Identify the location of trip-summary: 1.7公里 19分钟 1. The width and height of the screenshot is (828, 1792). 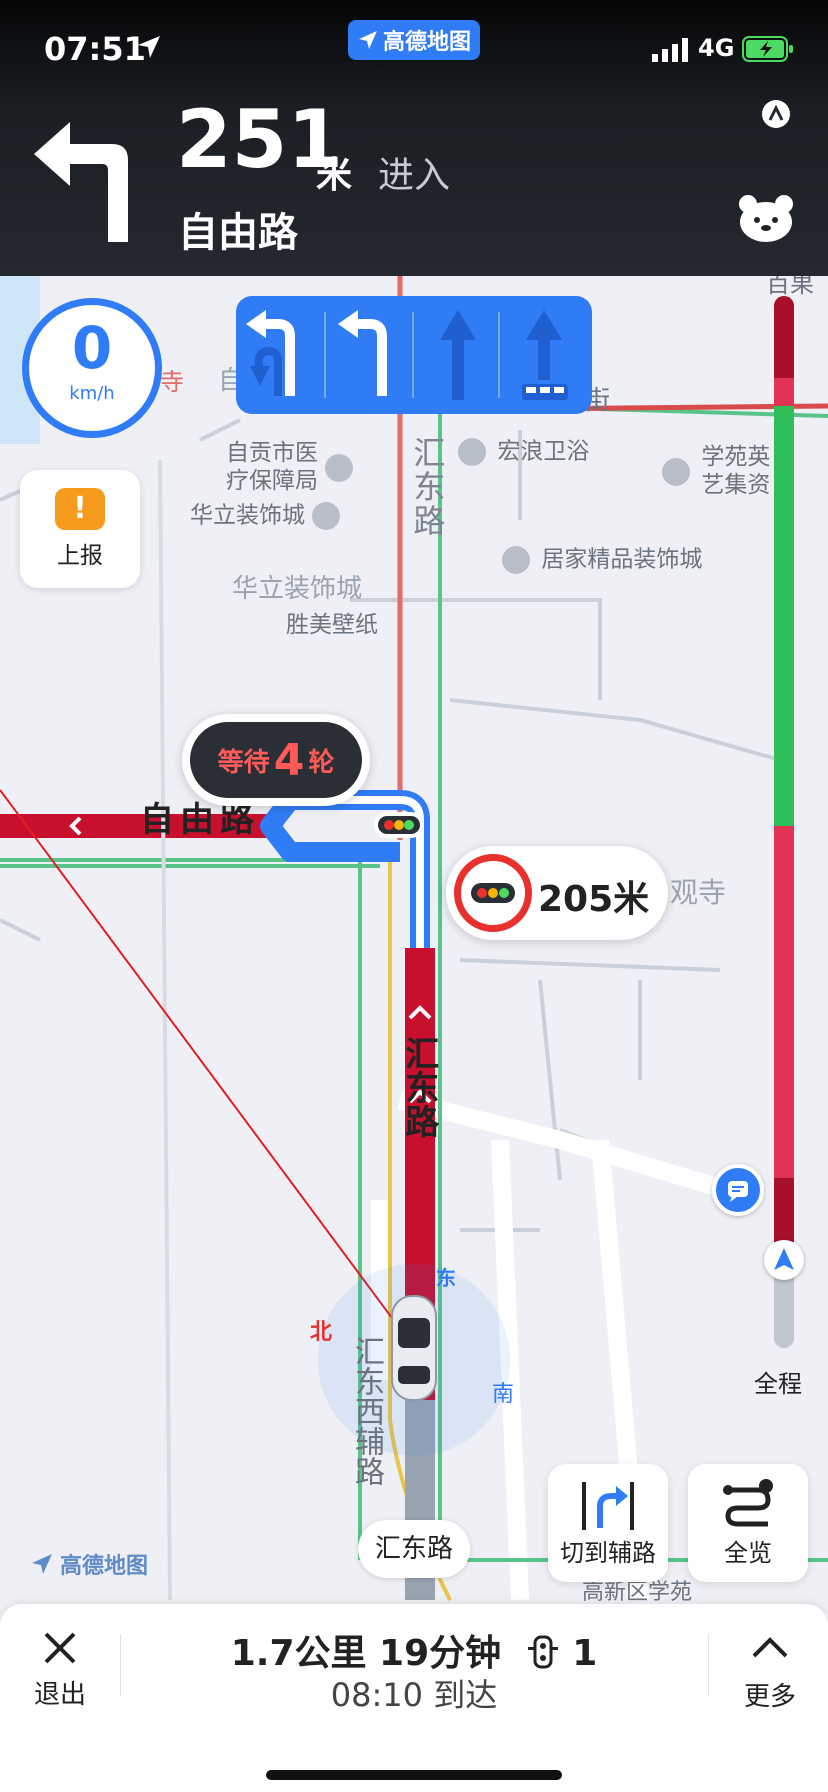
(414, 1650).